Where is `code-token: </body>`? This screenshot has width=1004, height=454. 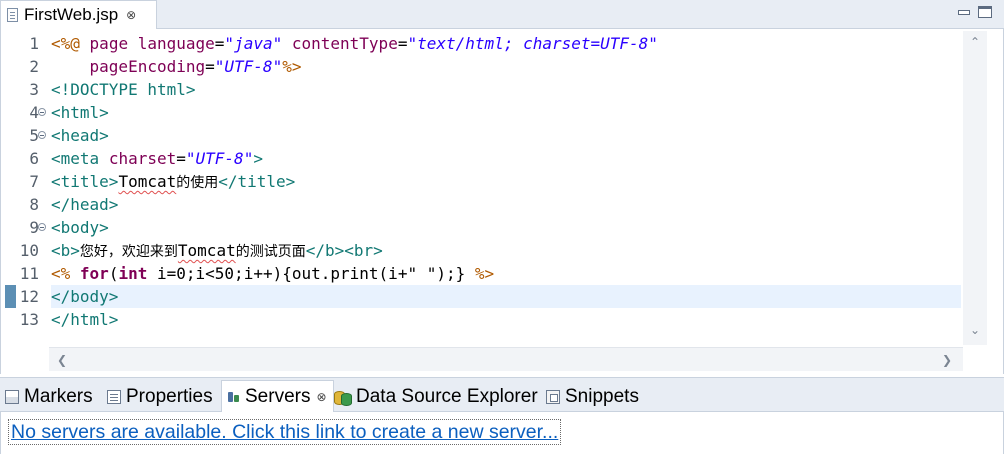 code-token: </body> is located at coordinates (85, 296).